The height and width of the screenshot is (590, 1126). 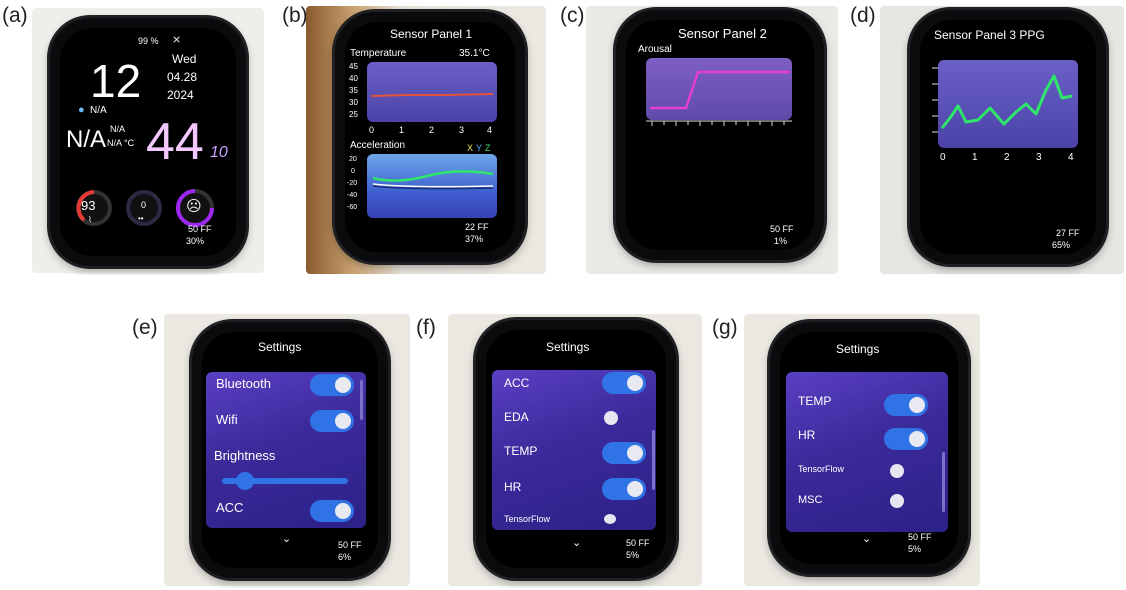 What do you see at coordinates (781, 241) in the screenshot?
I see `battery-percent: 1%` at bounding box center [781, 241].